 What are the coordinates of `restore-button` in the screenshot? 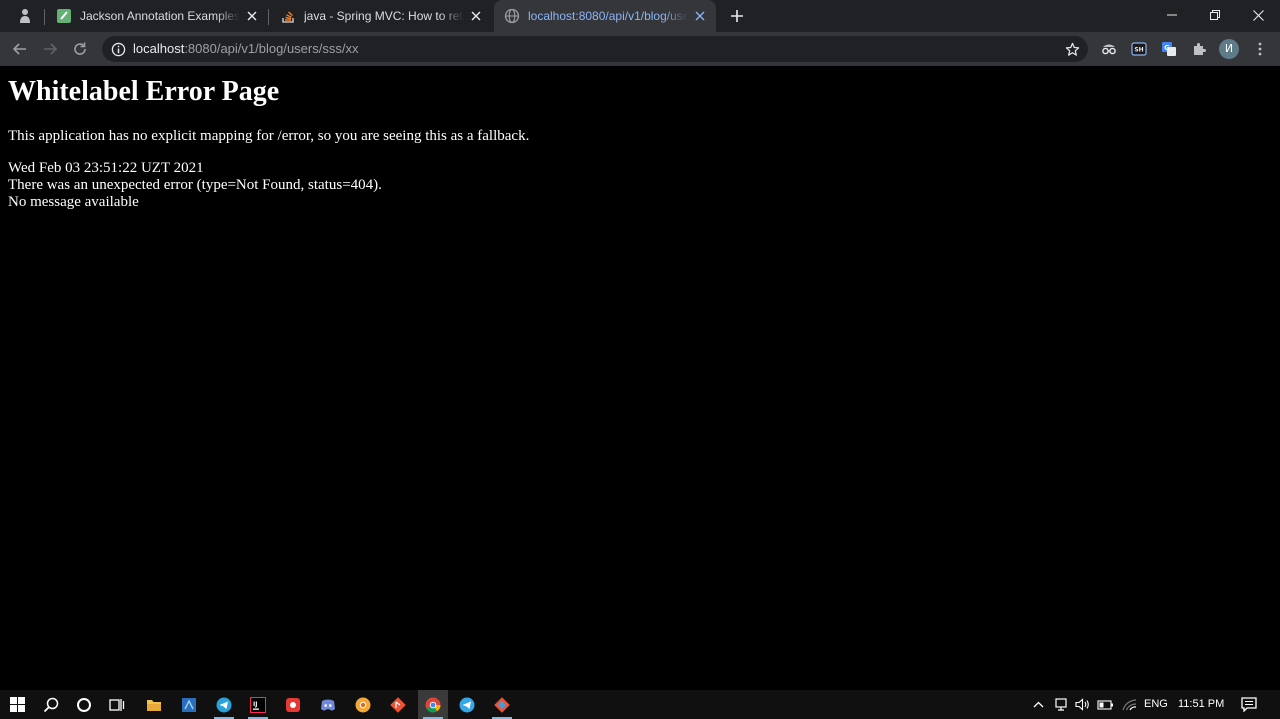 It's located at (1215, 15).